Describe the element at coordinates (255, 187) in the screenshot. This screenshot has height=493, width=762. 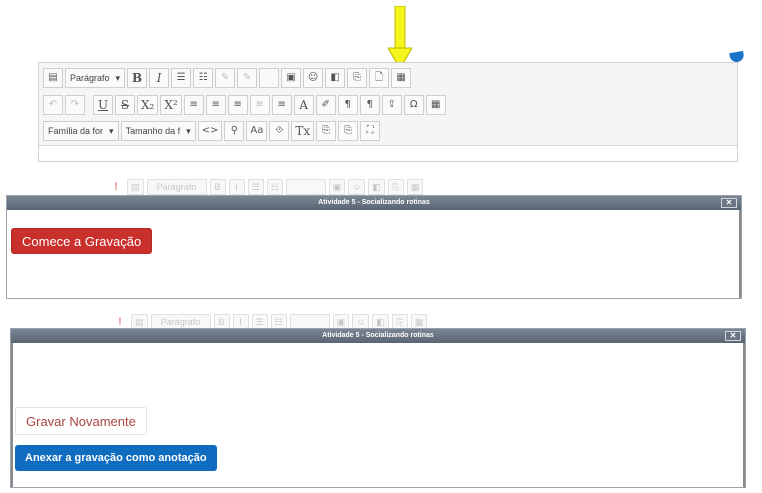
I see `list-icon: ☰` at that location.